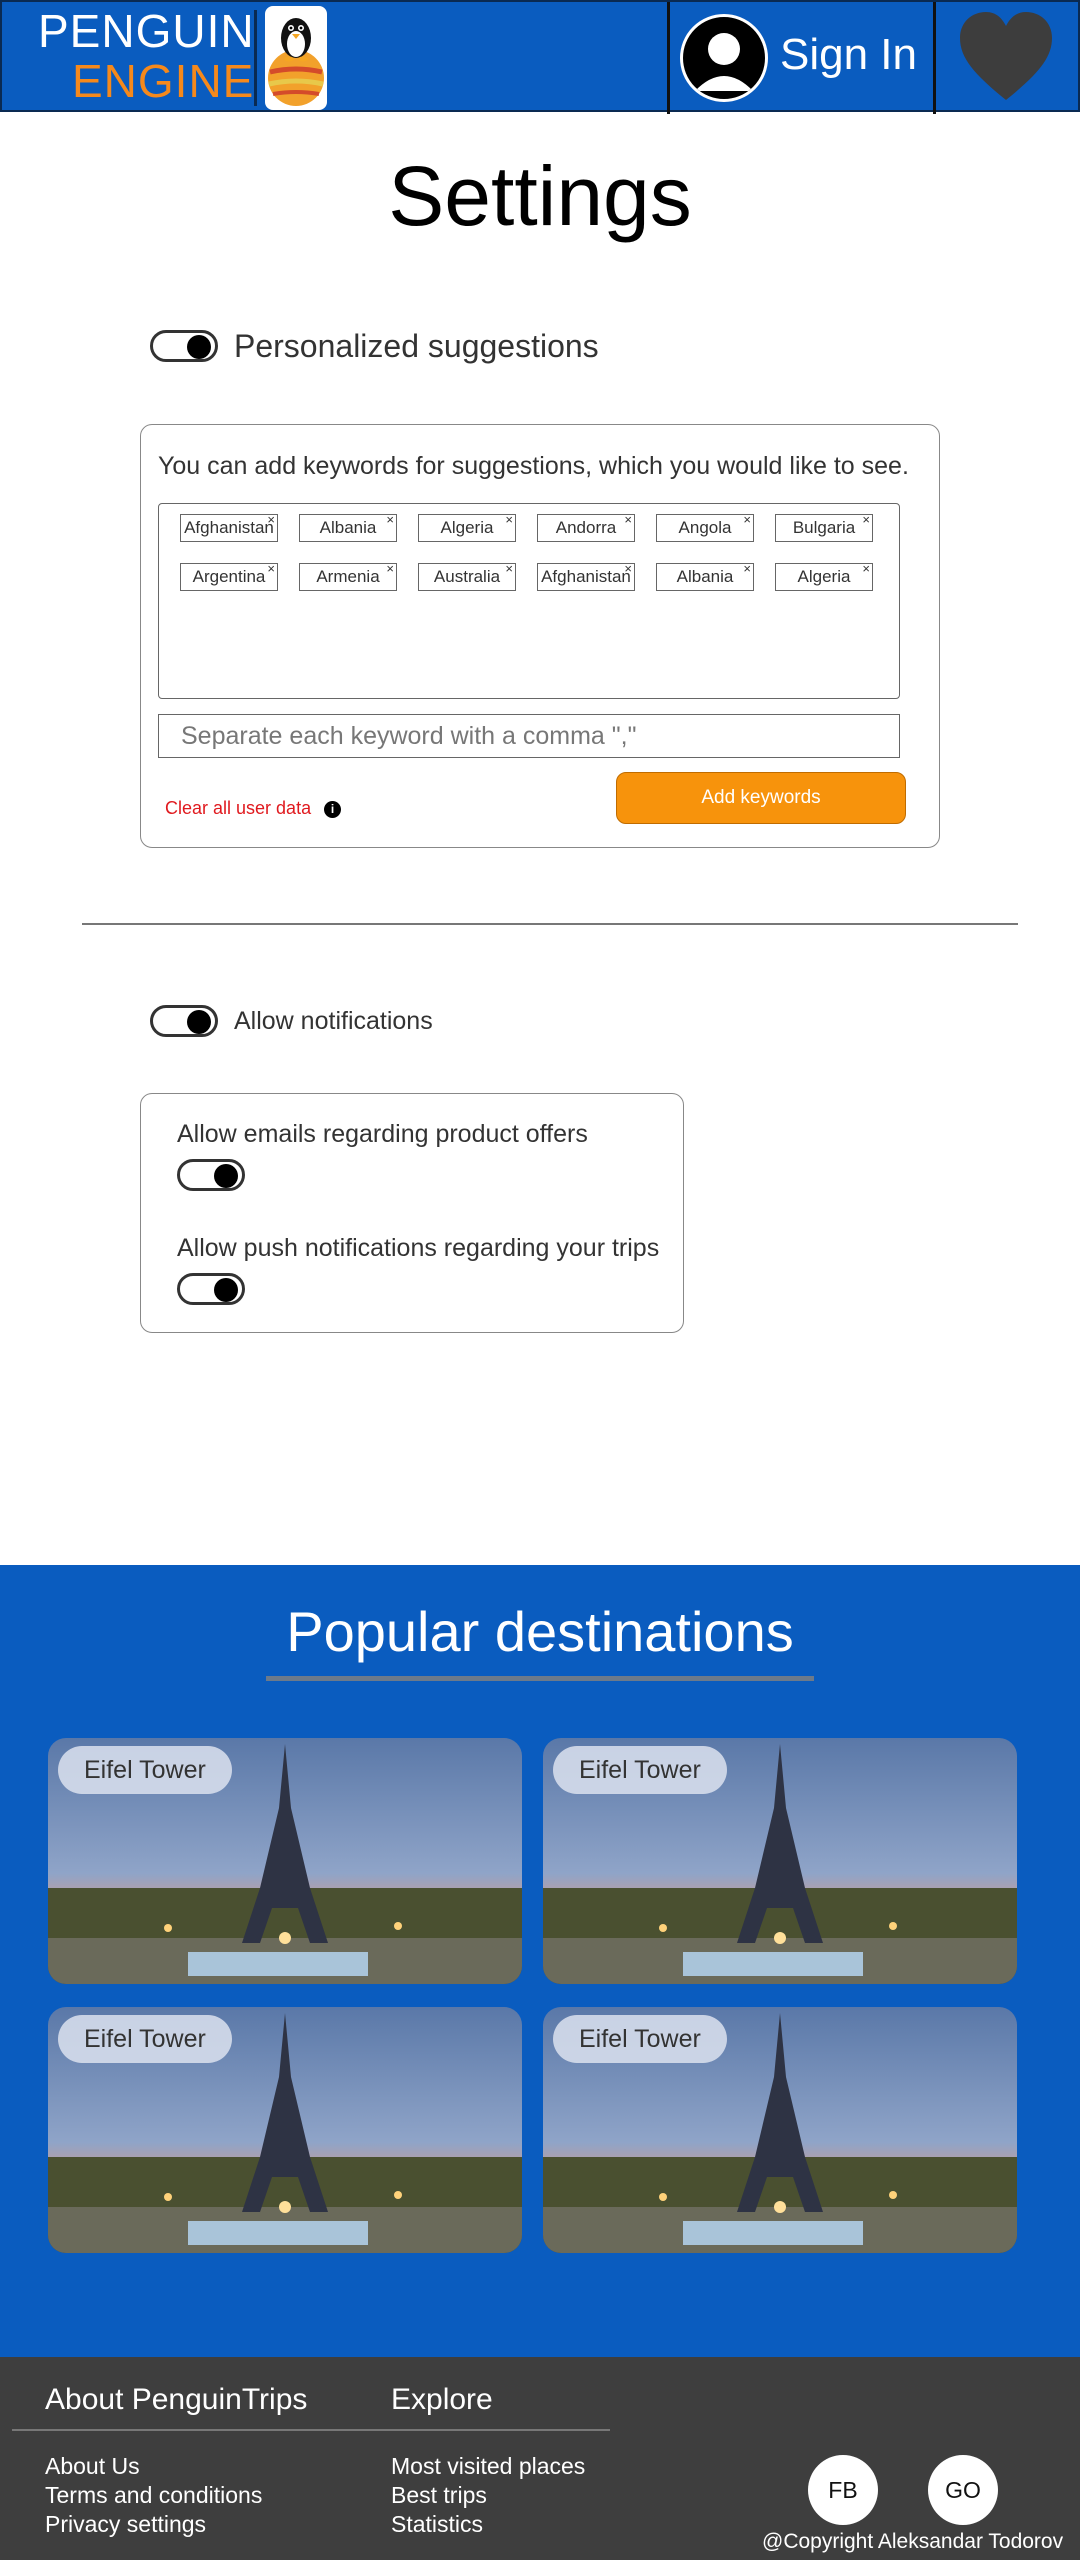 The image size is (1080, 2560). Describe the element at coordinates (146, 31) in the screenshot. I see `logo-line-penguin: PENGUIN` at that location.